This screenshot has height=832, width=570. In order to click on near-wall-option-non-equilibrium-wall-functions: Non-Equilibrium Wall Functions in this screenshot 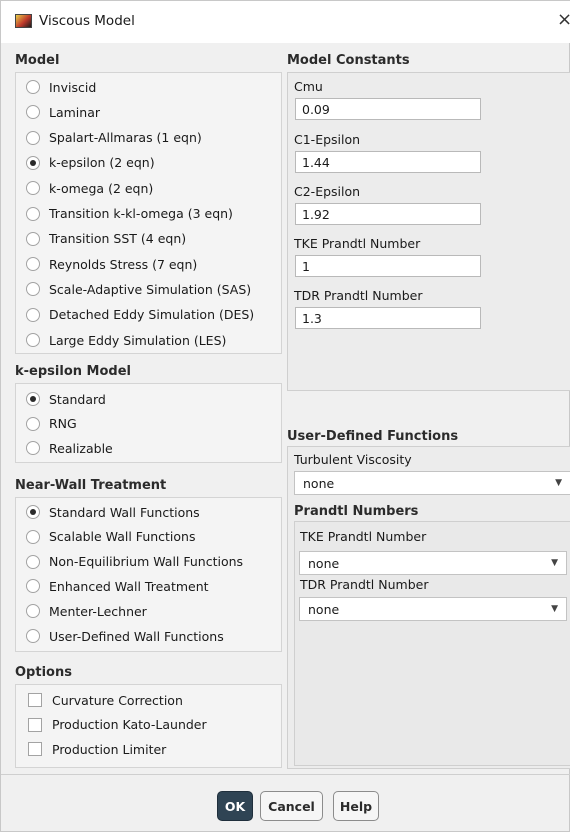, I will do `click(134, 562)`.